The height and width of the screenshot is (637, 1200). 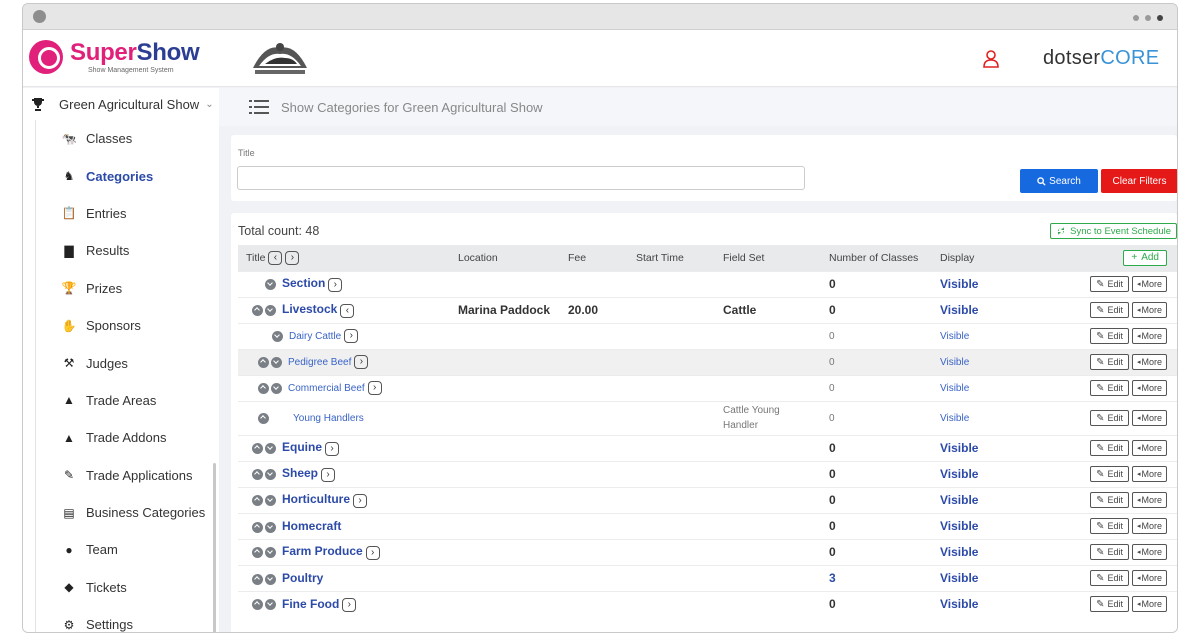 What do you see at coordinates (1059, 181) in the screenshot?
I see `search-button: Search` at bounding box center [1059, 181].